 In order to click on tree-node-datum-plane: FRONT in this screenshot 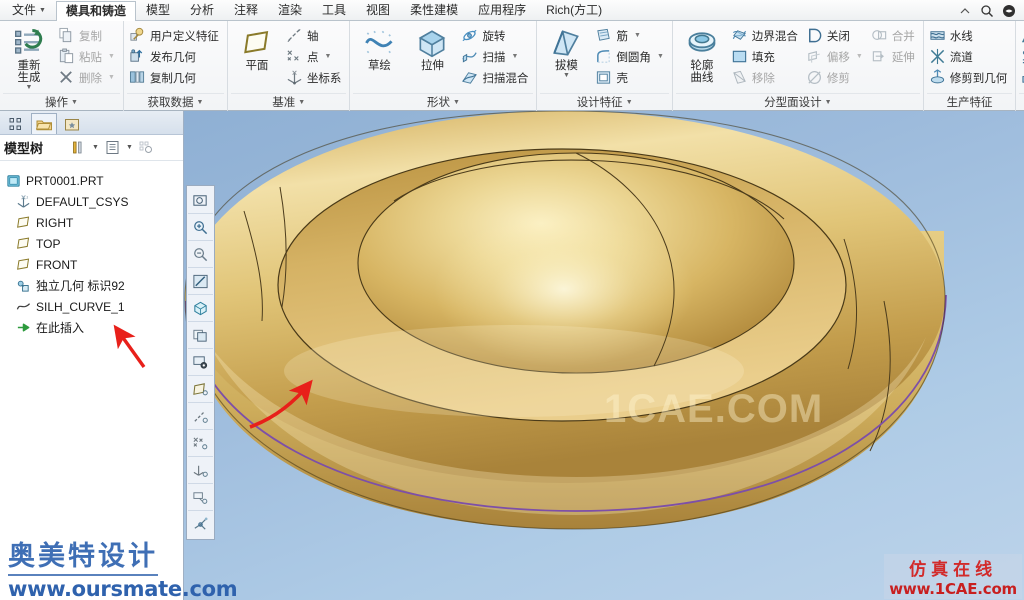, I will do `click(94, 264)`.